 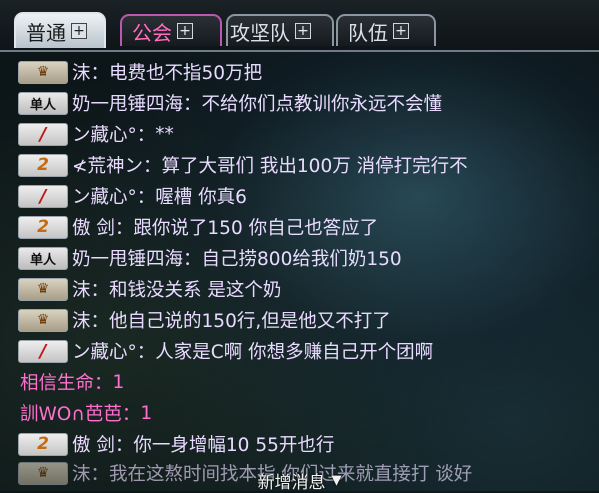 I want to click on chat-message: 2 傲 剑 ： 跟你说了150 你自己也答应了, so click(x=189, y=227).